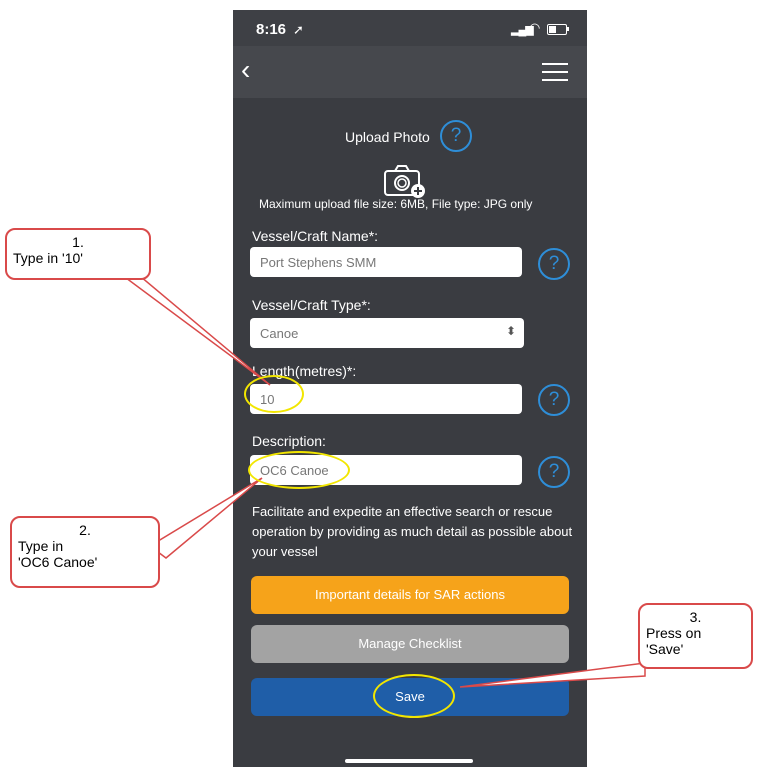  I want to click on callout-2-number: 2., so click(85, 530).